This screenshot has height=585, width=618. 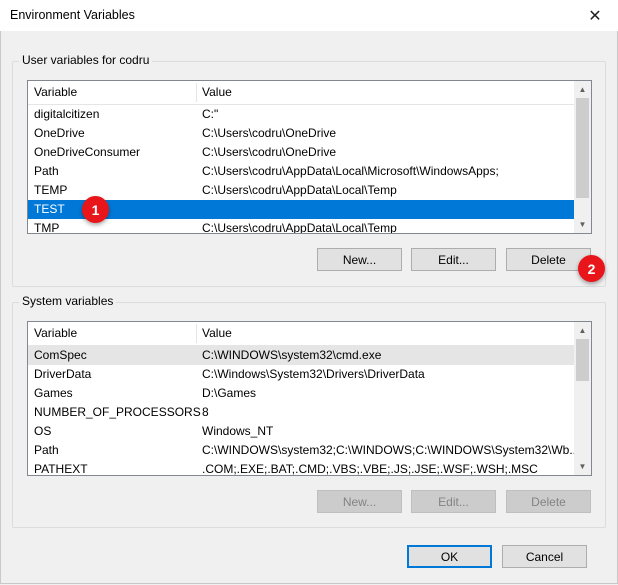 I want to click on variable-value: 8, so click(x=205, y=412).